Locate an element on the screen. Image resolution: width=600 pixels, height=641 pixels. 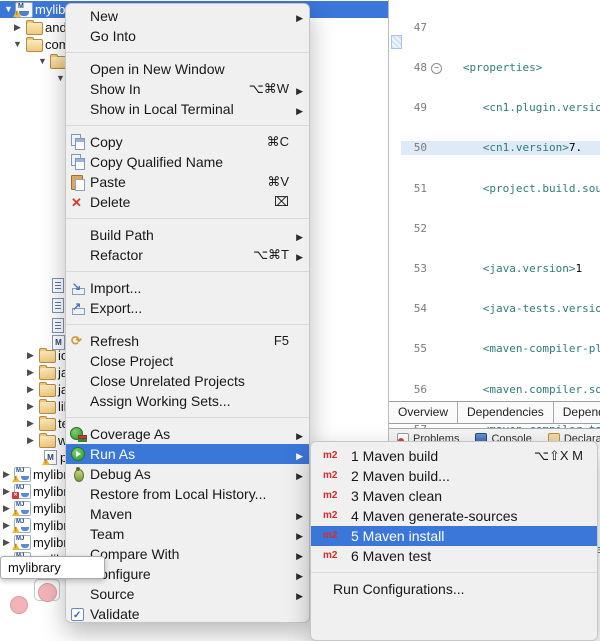
menu-item-debug-as: Debug As is located at coordinates (187, 474).